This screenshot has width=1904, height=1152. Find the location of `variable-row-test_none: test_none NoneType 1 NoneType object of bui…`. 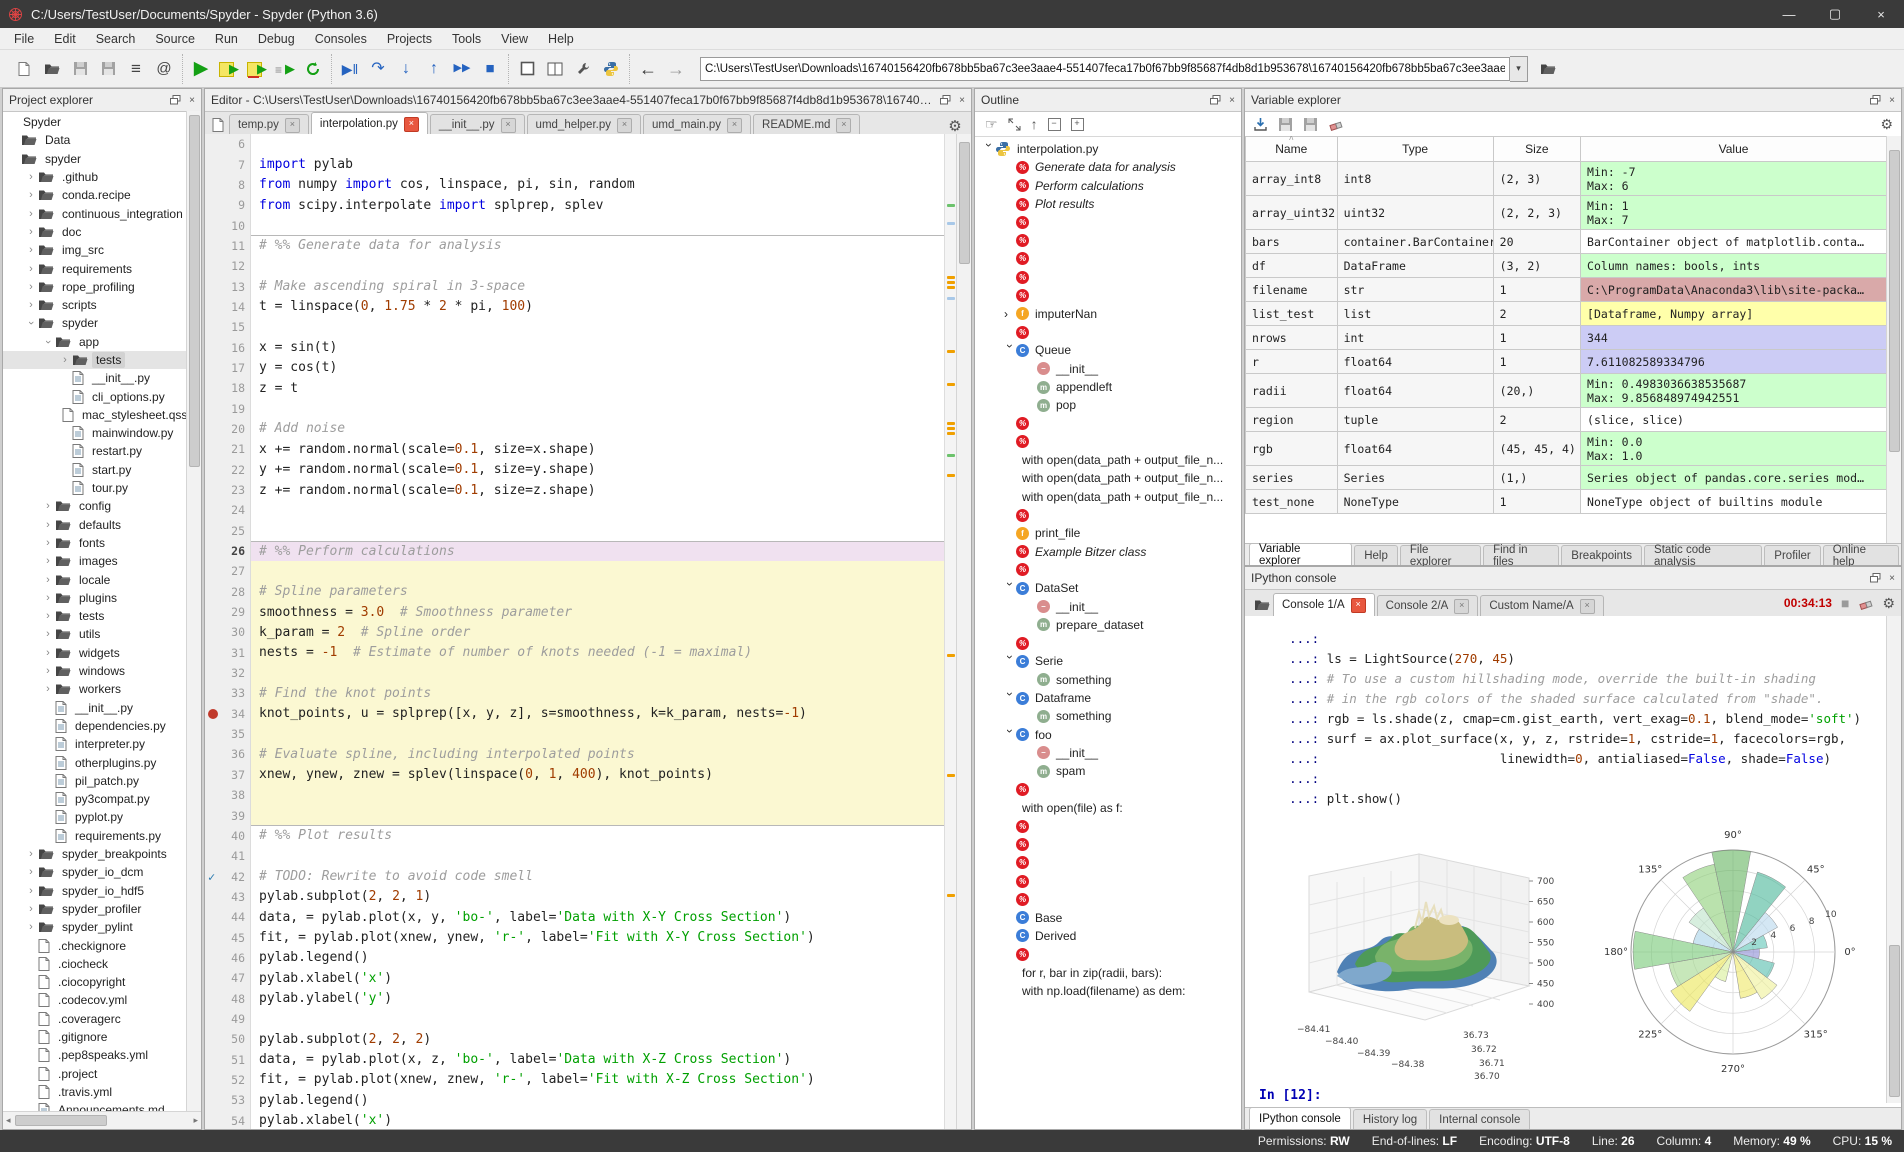

variable-row-test_none: test_none NoneType 1 NoneType object of bui… is located at coordinates (1566, 501).